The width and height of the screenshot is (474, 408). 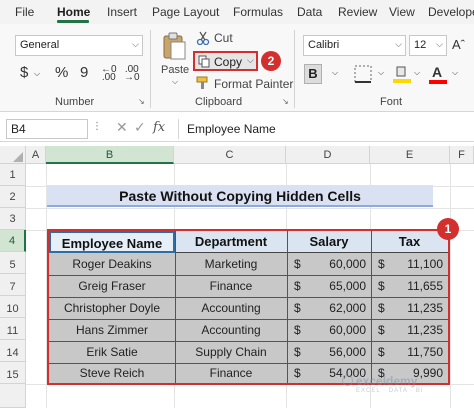 I want to click on tab-home: Home, so click(x=73, y=12).